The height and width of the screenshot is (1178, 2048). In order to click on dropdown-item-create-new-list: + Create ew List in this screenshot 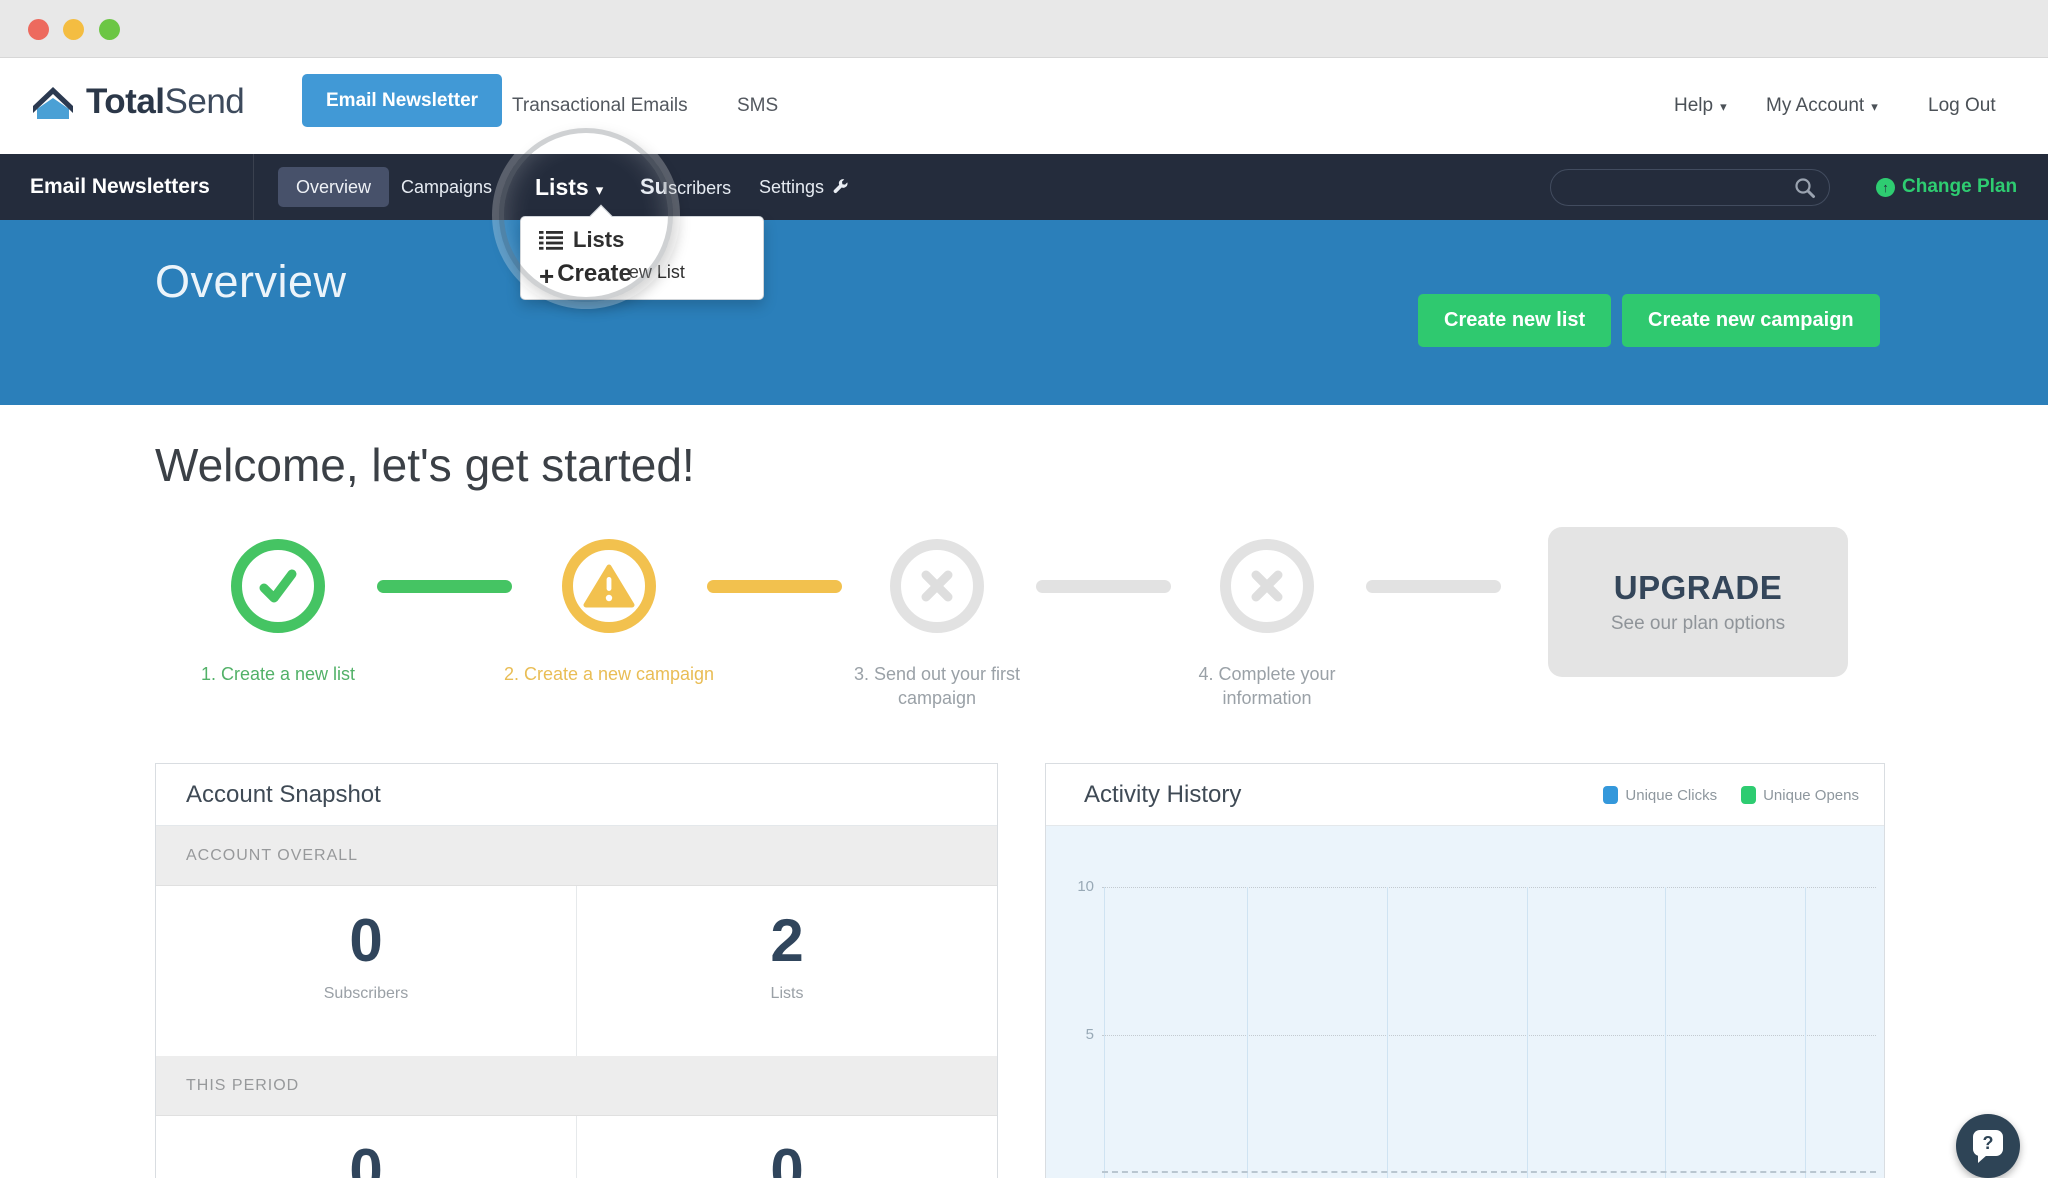, I will do `click(642, 278)`.